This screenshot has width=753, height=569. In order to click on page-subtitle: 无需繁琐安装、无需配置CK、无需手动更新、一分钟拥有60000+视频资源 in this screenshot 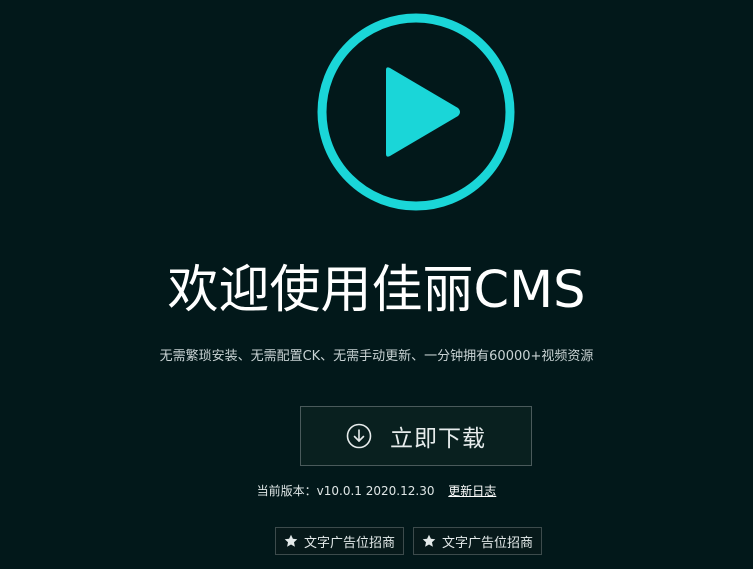, I will do `click(376, 356)`.